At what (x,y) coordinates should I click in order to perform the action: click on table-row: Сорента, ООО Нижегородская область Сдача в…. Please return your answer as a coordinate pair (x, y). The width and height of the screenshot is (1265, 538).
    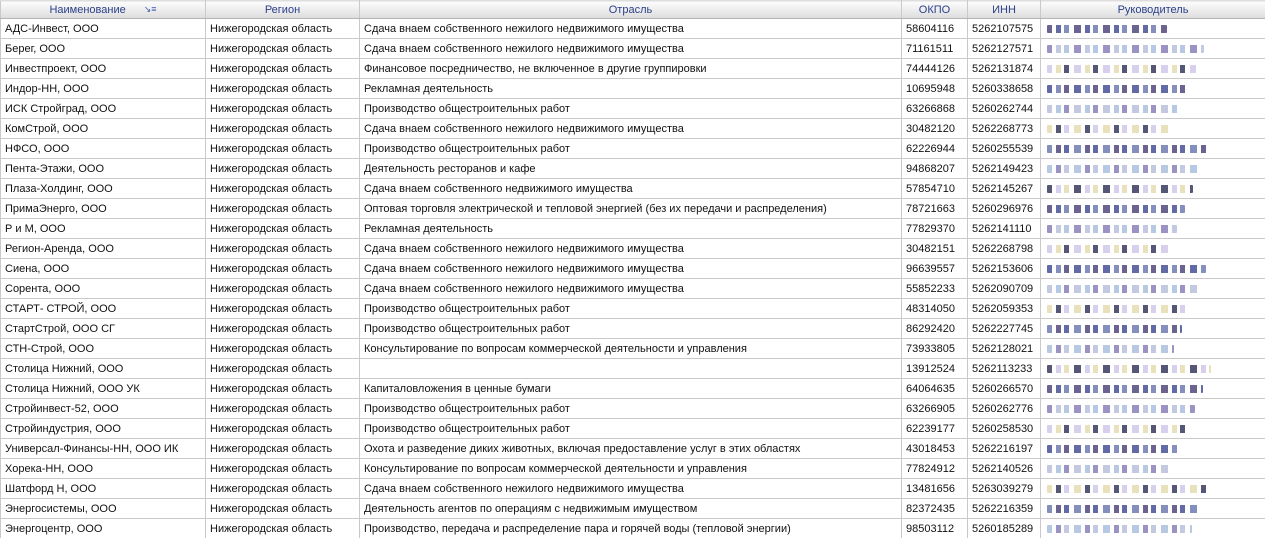
    Looking at the image, I should click on (632, 288).